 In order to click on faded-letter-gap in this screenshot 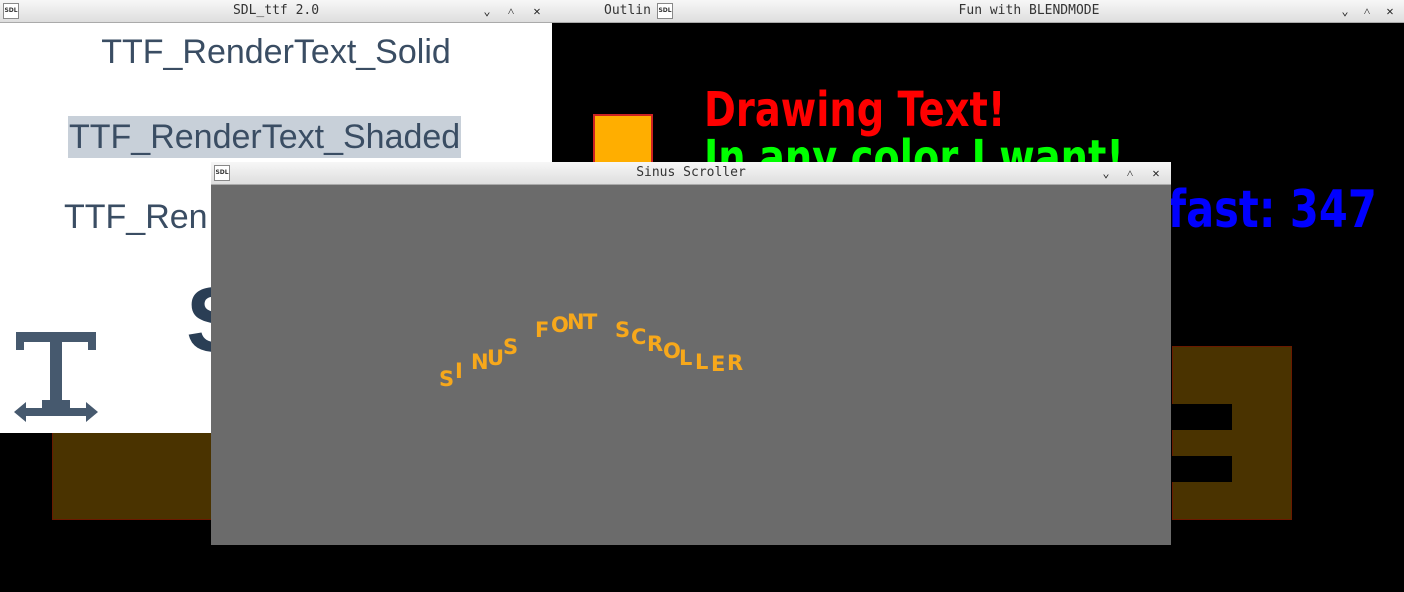, I will do `click(1202, 417)`.